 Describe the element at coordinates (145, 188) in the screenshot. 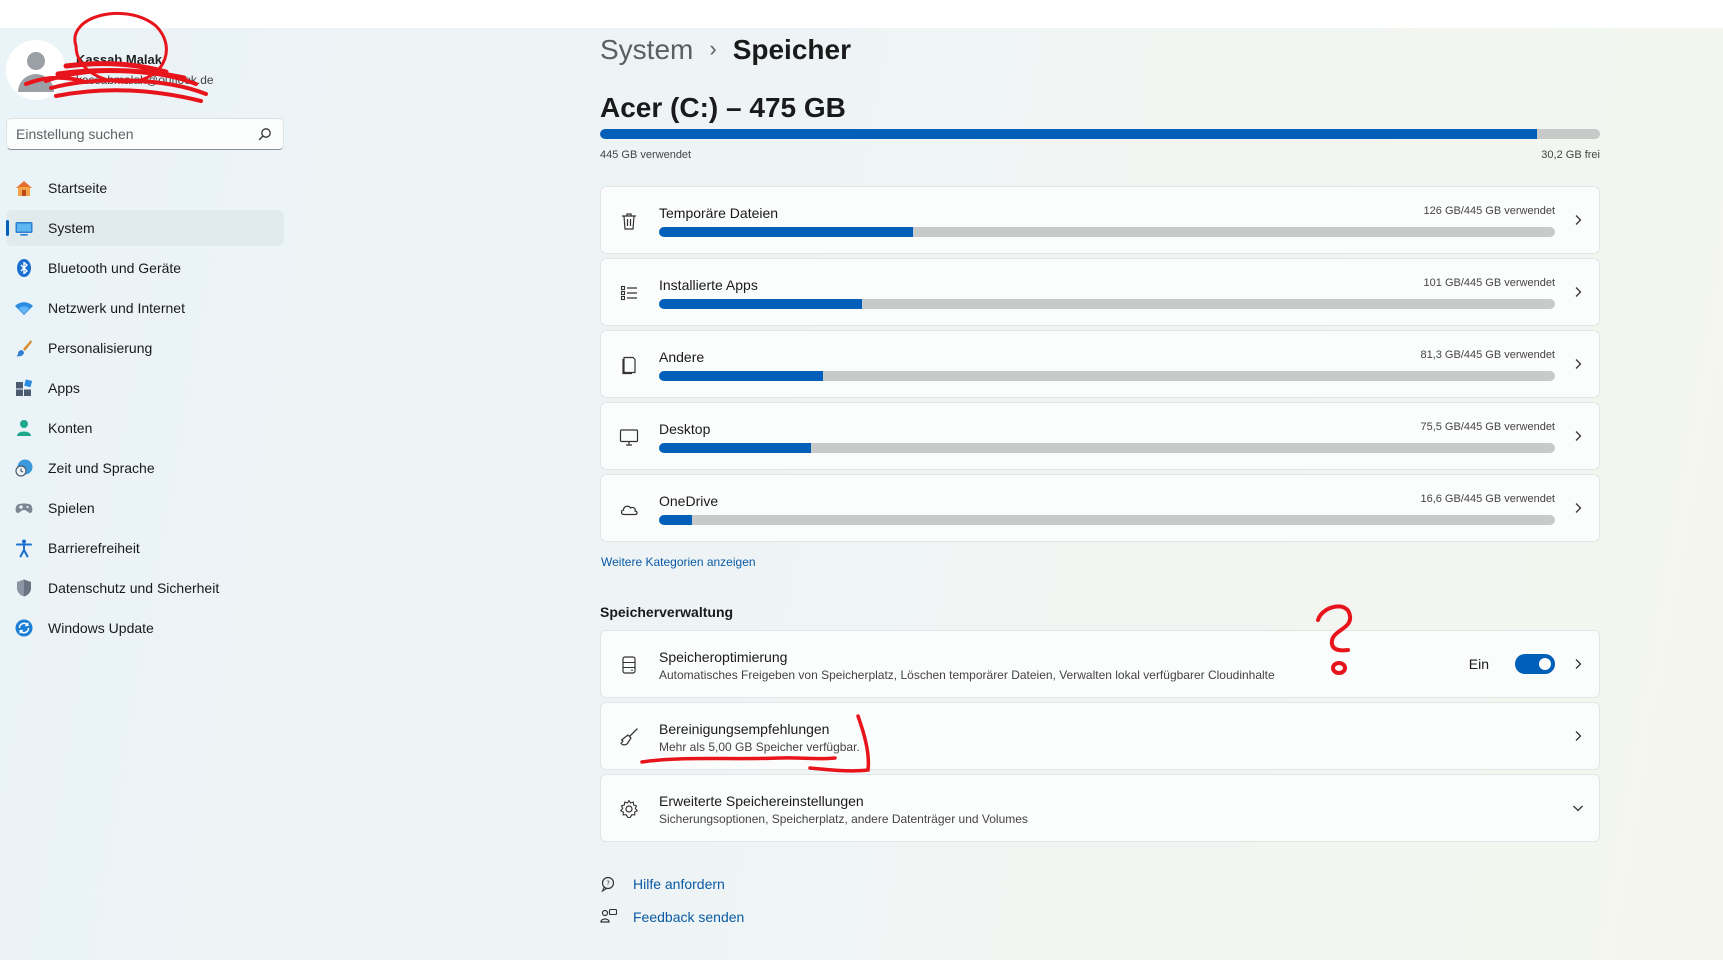

I see `sidebar-item-startseite: Startseite` at that location.